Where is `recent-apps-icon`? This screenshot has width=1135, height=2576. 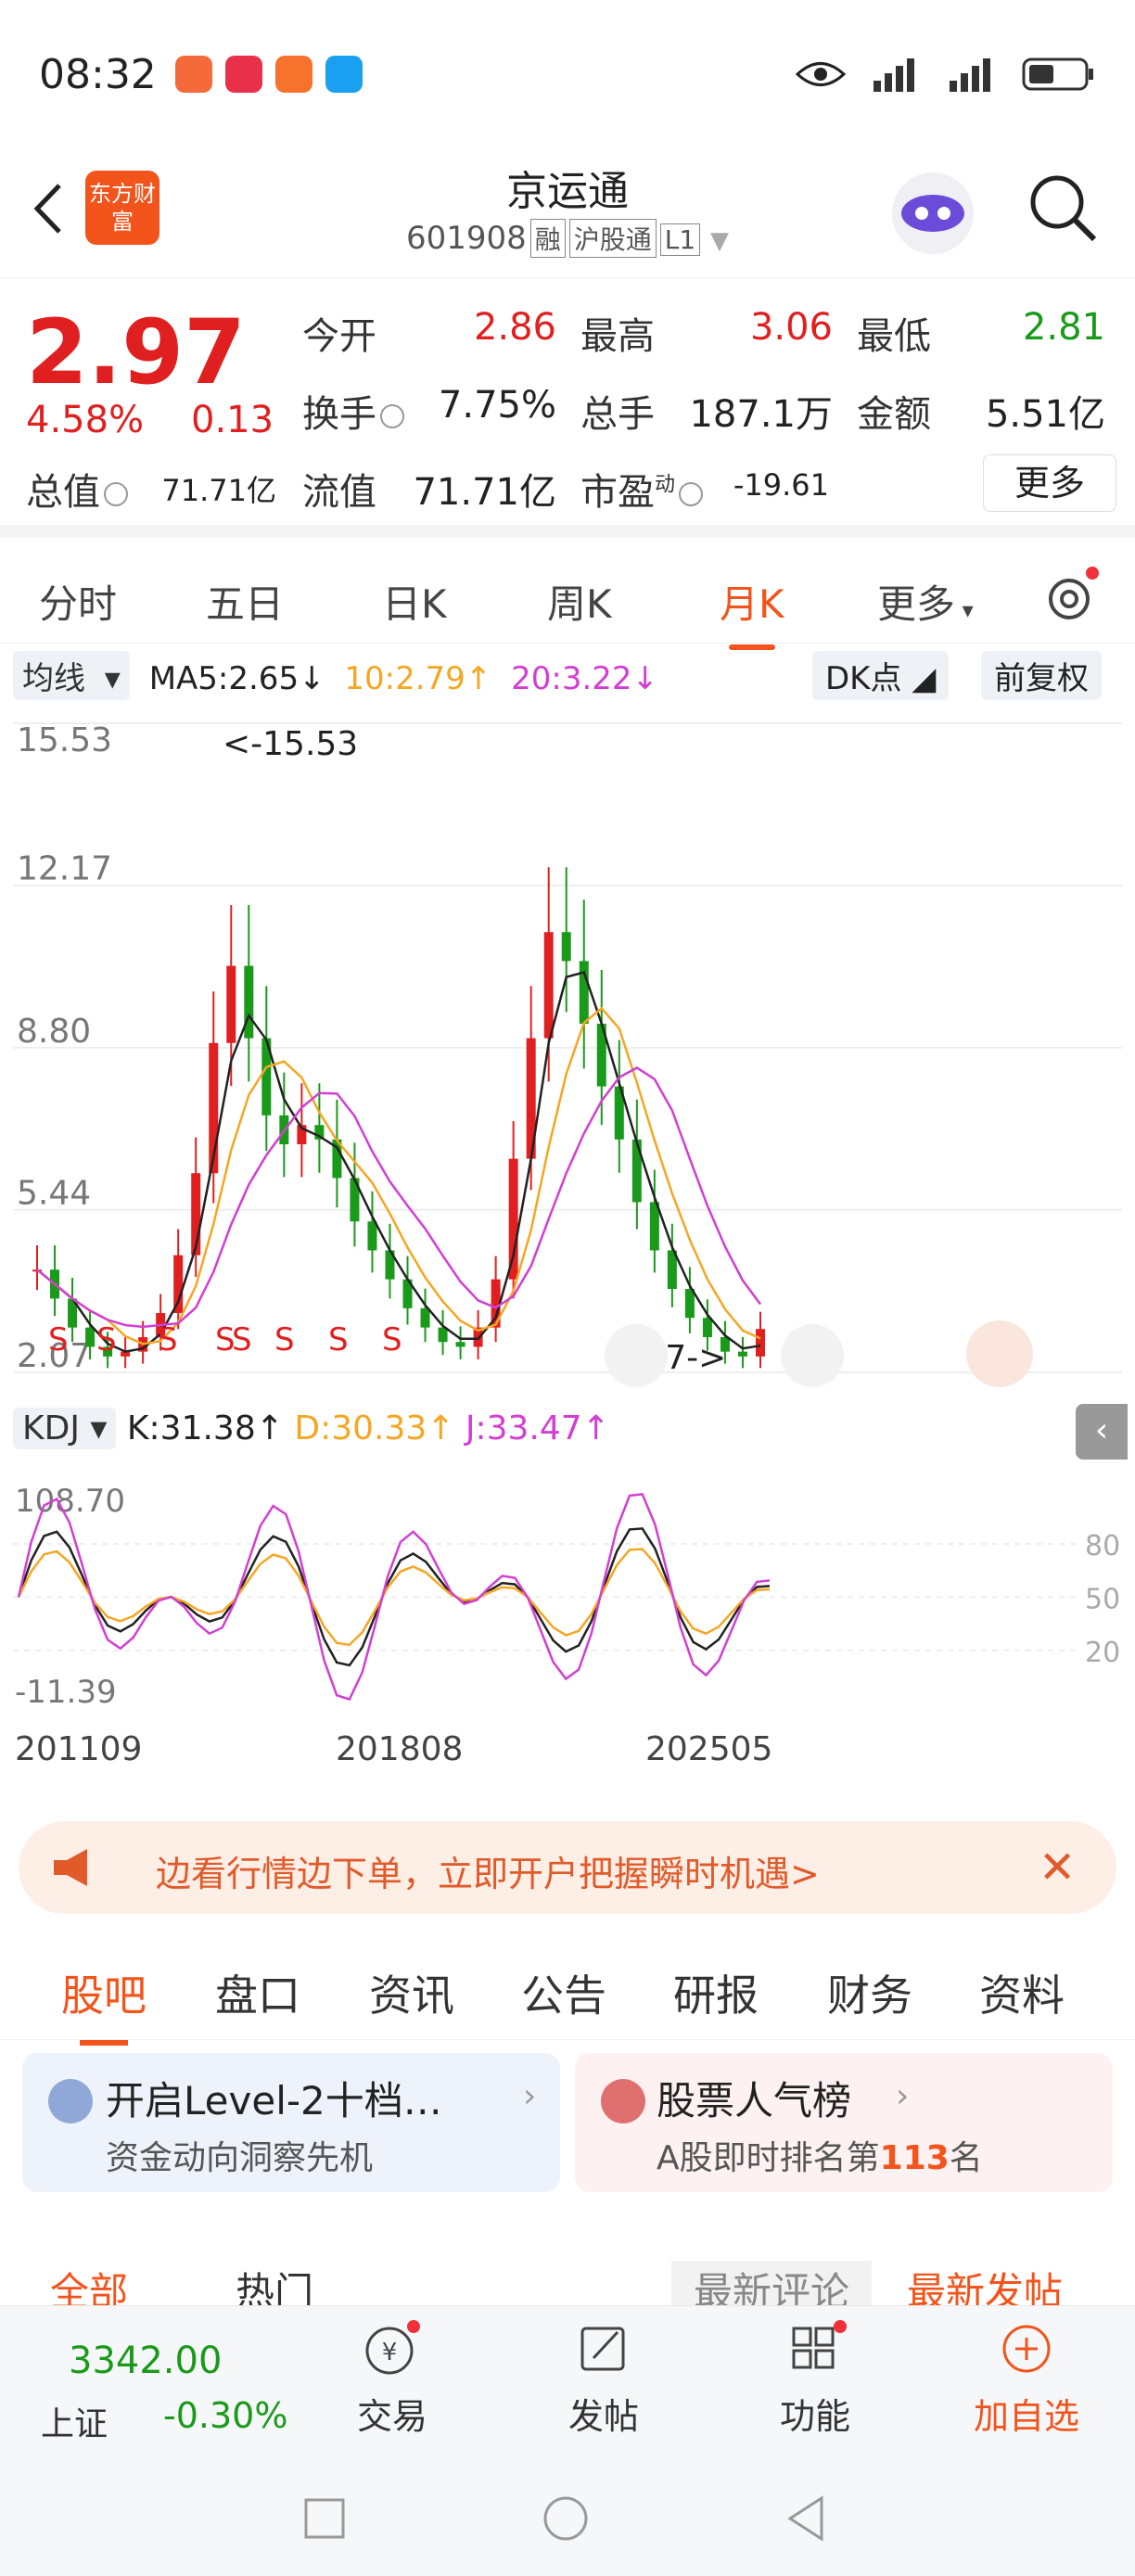
recent-apps-icon is located at coordinates (325, 2518).